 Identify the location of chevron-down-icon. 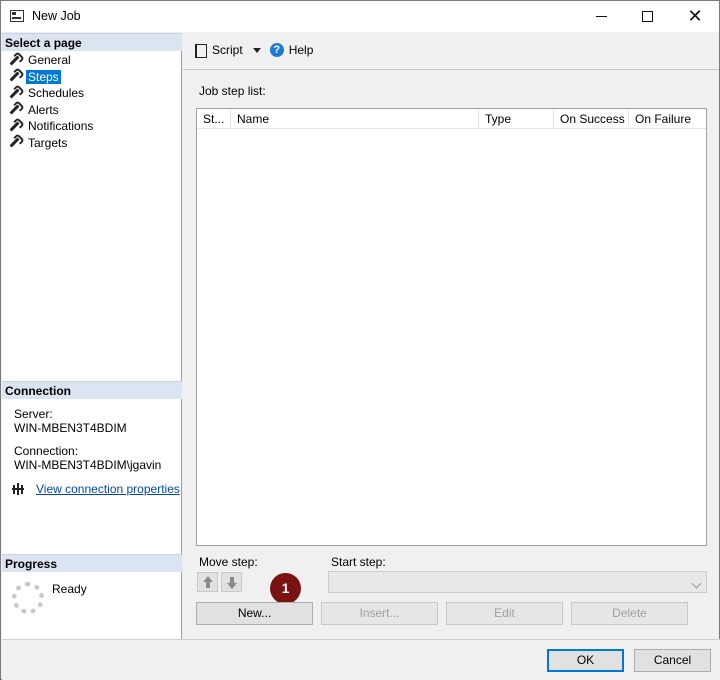
(696, 583).